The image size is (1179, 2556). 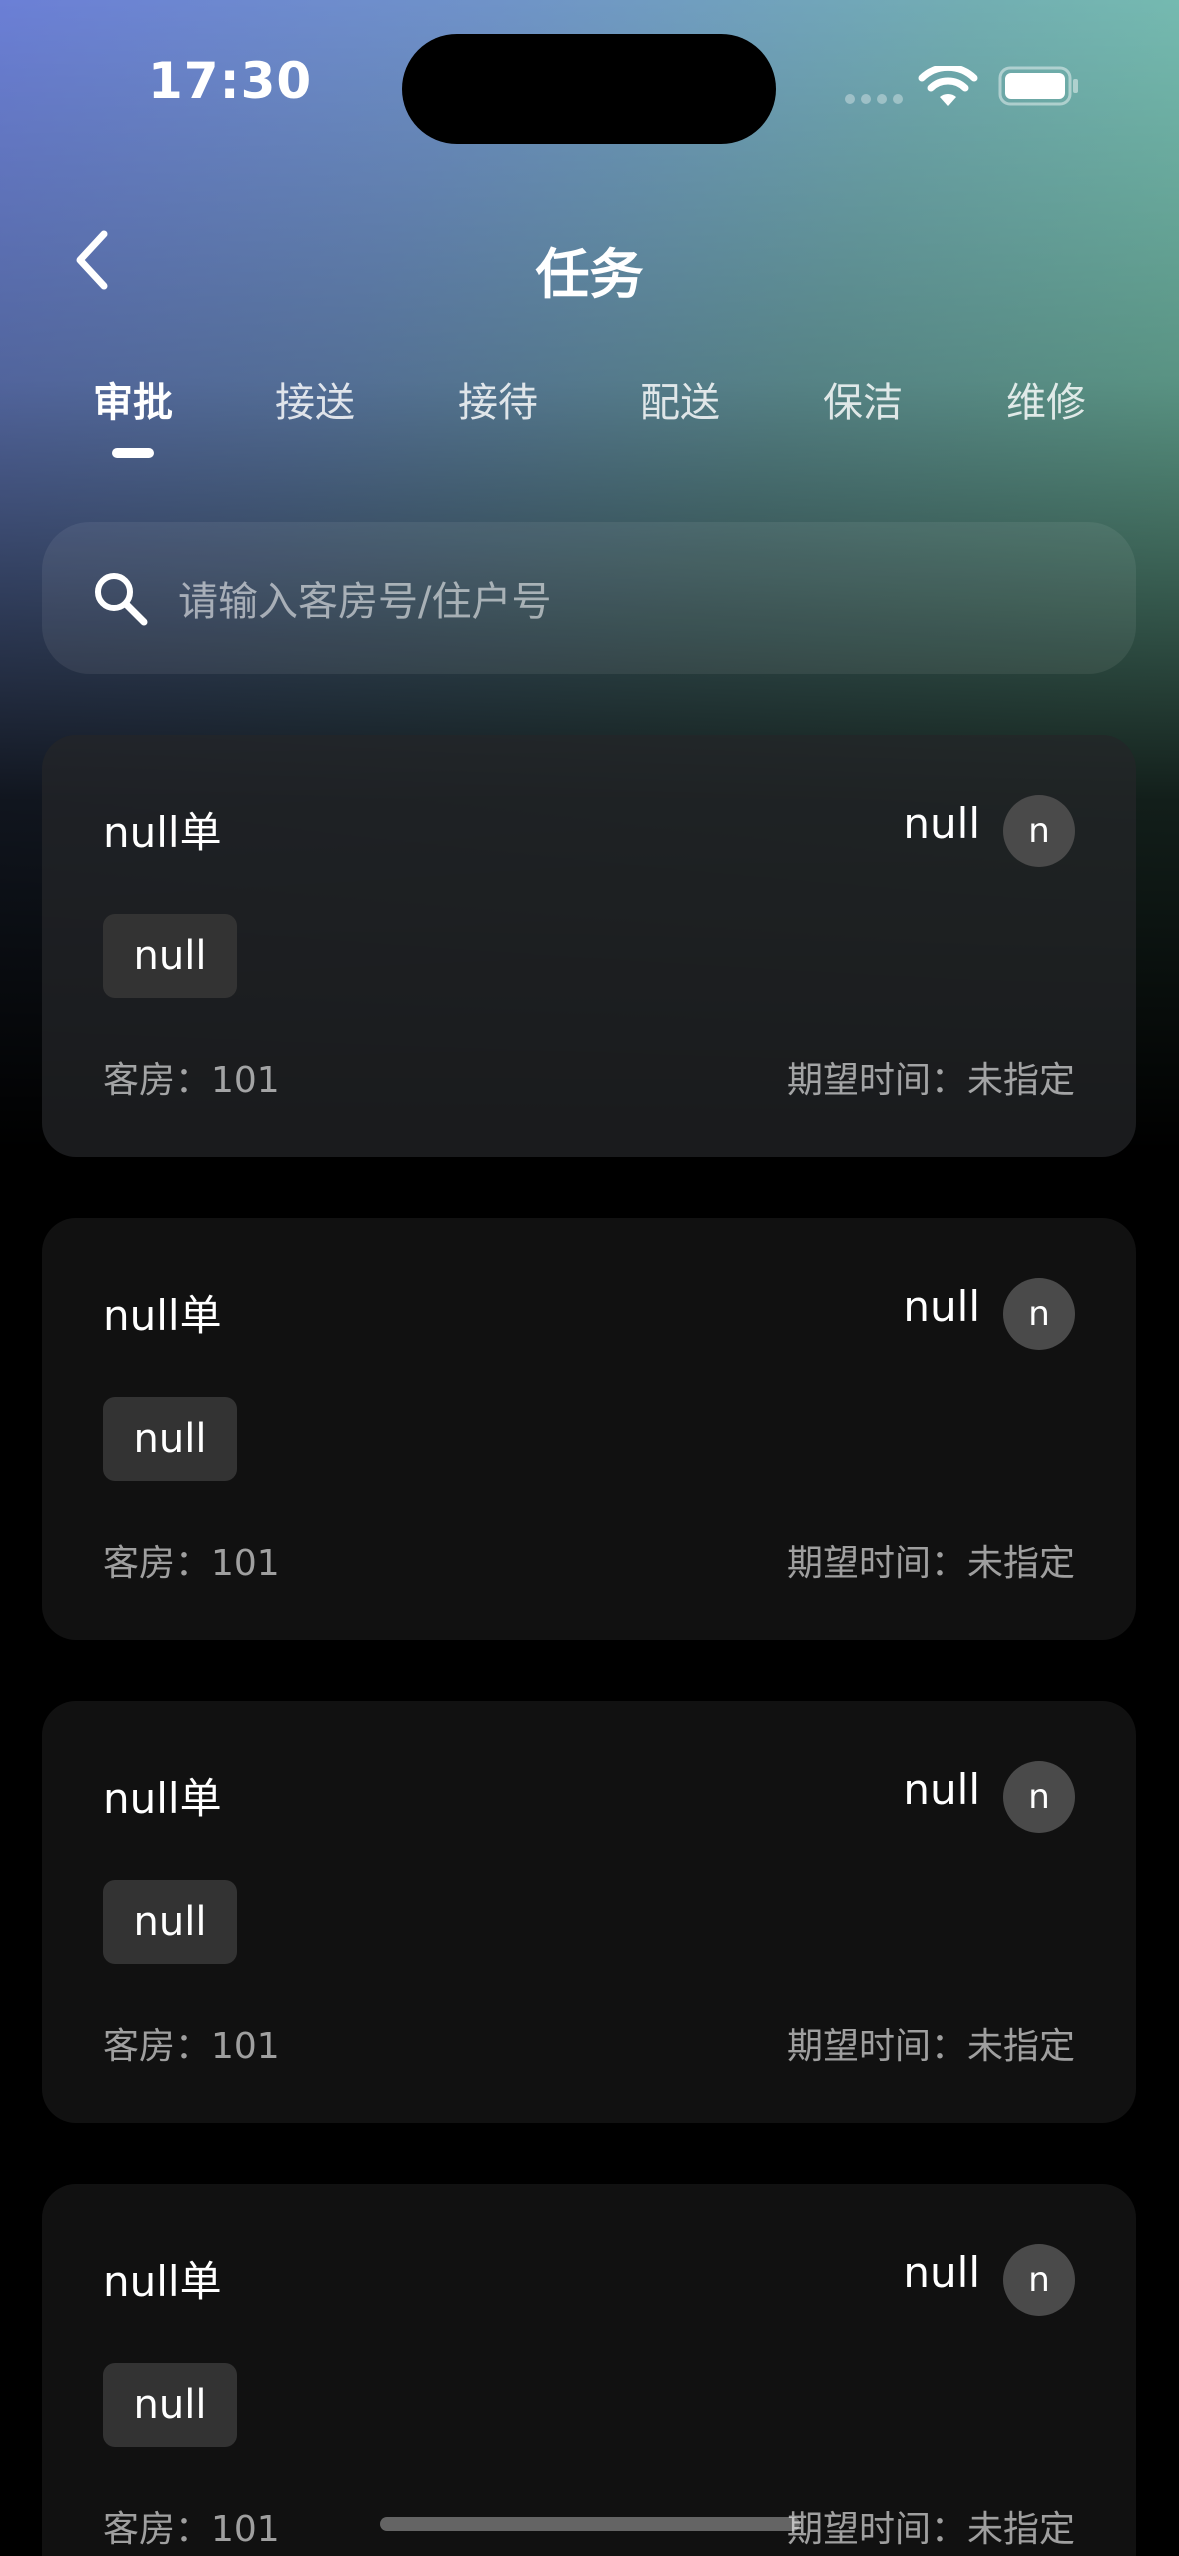 I want to click on active-tab-indicator, so click(x=133, y=453).